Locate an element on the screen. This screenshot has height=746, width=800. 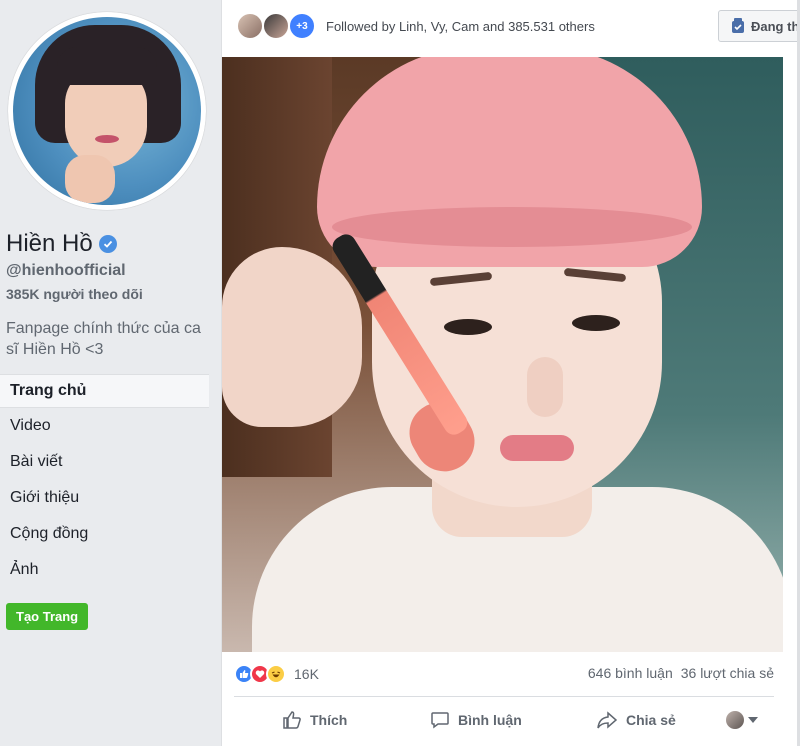
profile-avatar-image is located at coordinates (107, 111).